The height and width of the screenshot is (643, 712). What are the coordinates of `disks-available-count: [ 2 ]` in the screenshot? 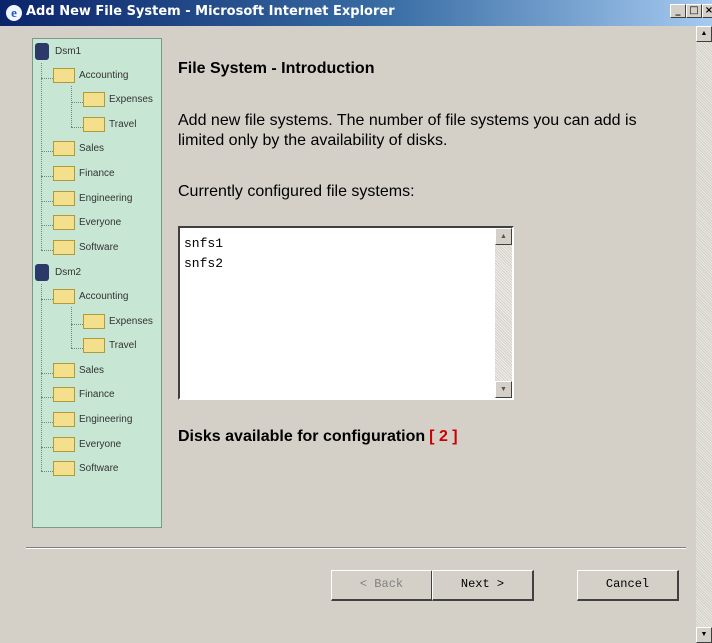 It's located at (443, 436).